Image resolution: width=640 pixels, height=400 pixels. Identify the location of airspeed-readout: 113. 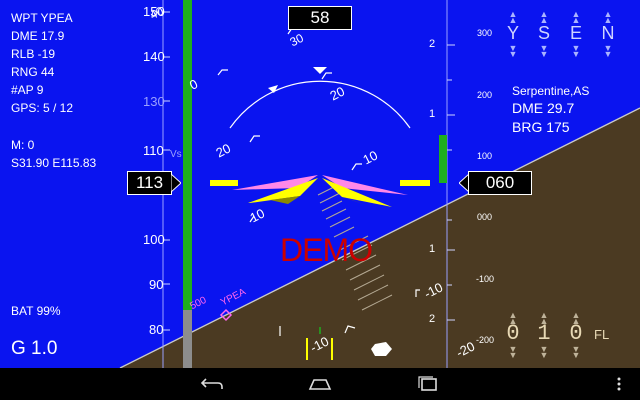
(149, 183).